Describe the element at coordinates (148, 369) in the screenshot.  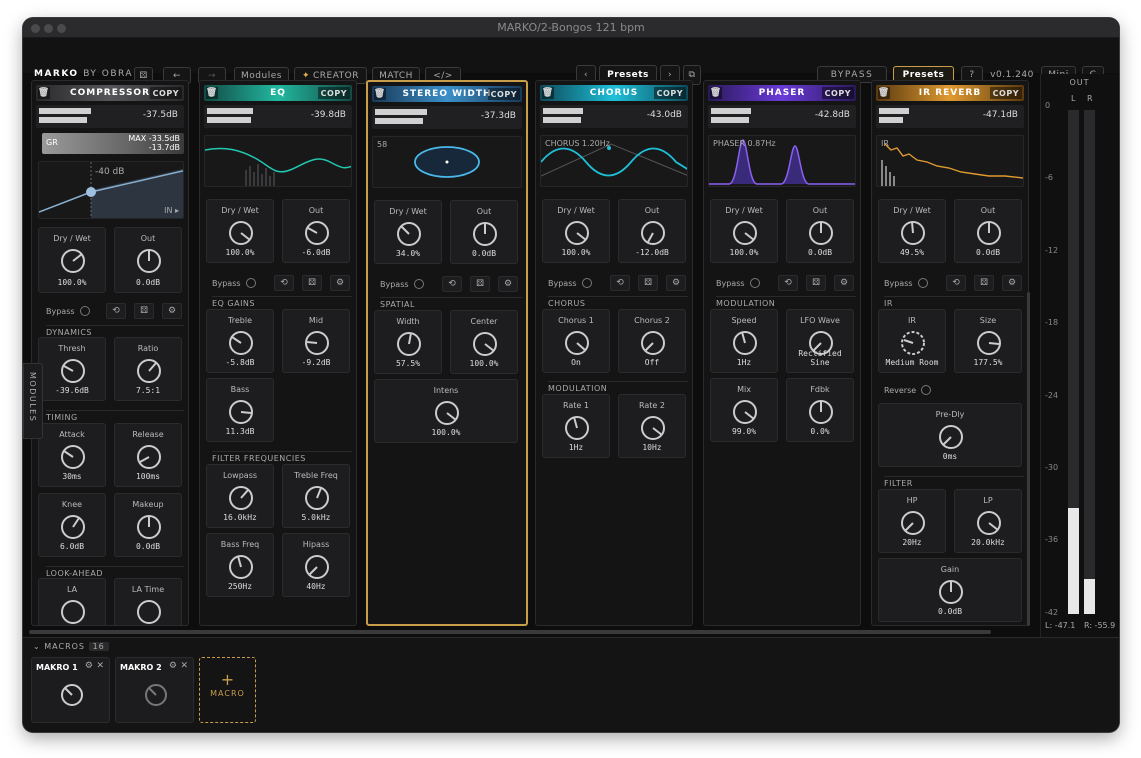
I see `ratio-knob: Ratio 7.5:1` at that location.